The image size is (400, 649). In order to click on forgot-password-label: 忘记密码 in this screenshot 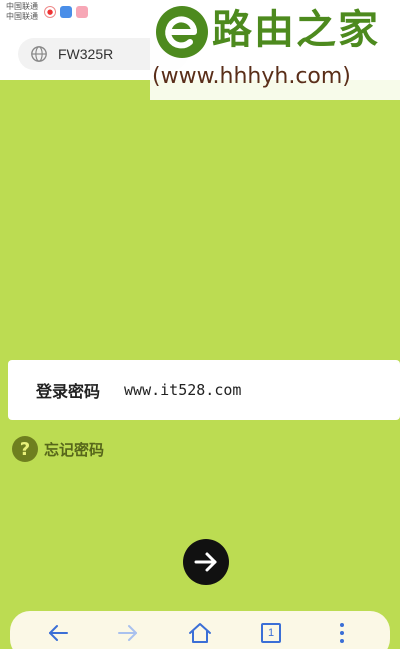, I will do `click(74, 449)`.